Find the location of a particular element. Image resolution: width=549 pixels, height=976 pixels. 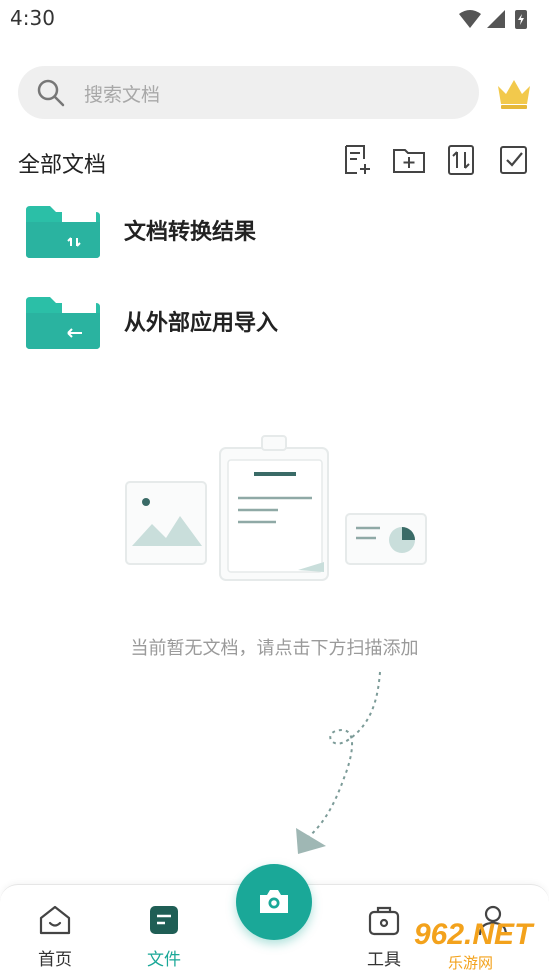

folder-label: 从外部应用导入 is located at coordinates (201, 323).